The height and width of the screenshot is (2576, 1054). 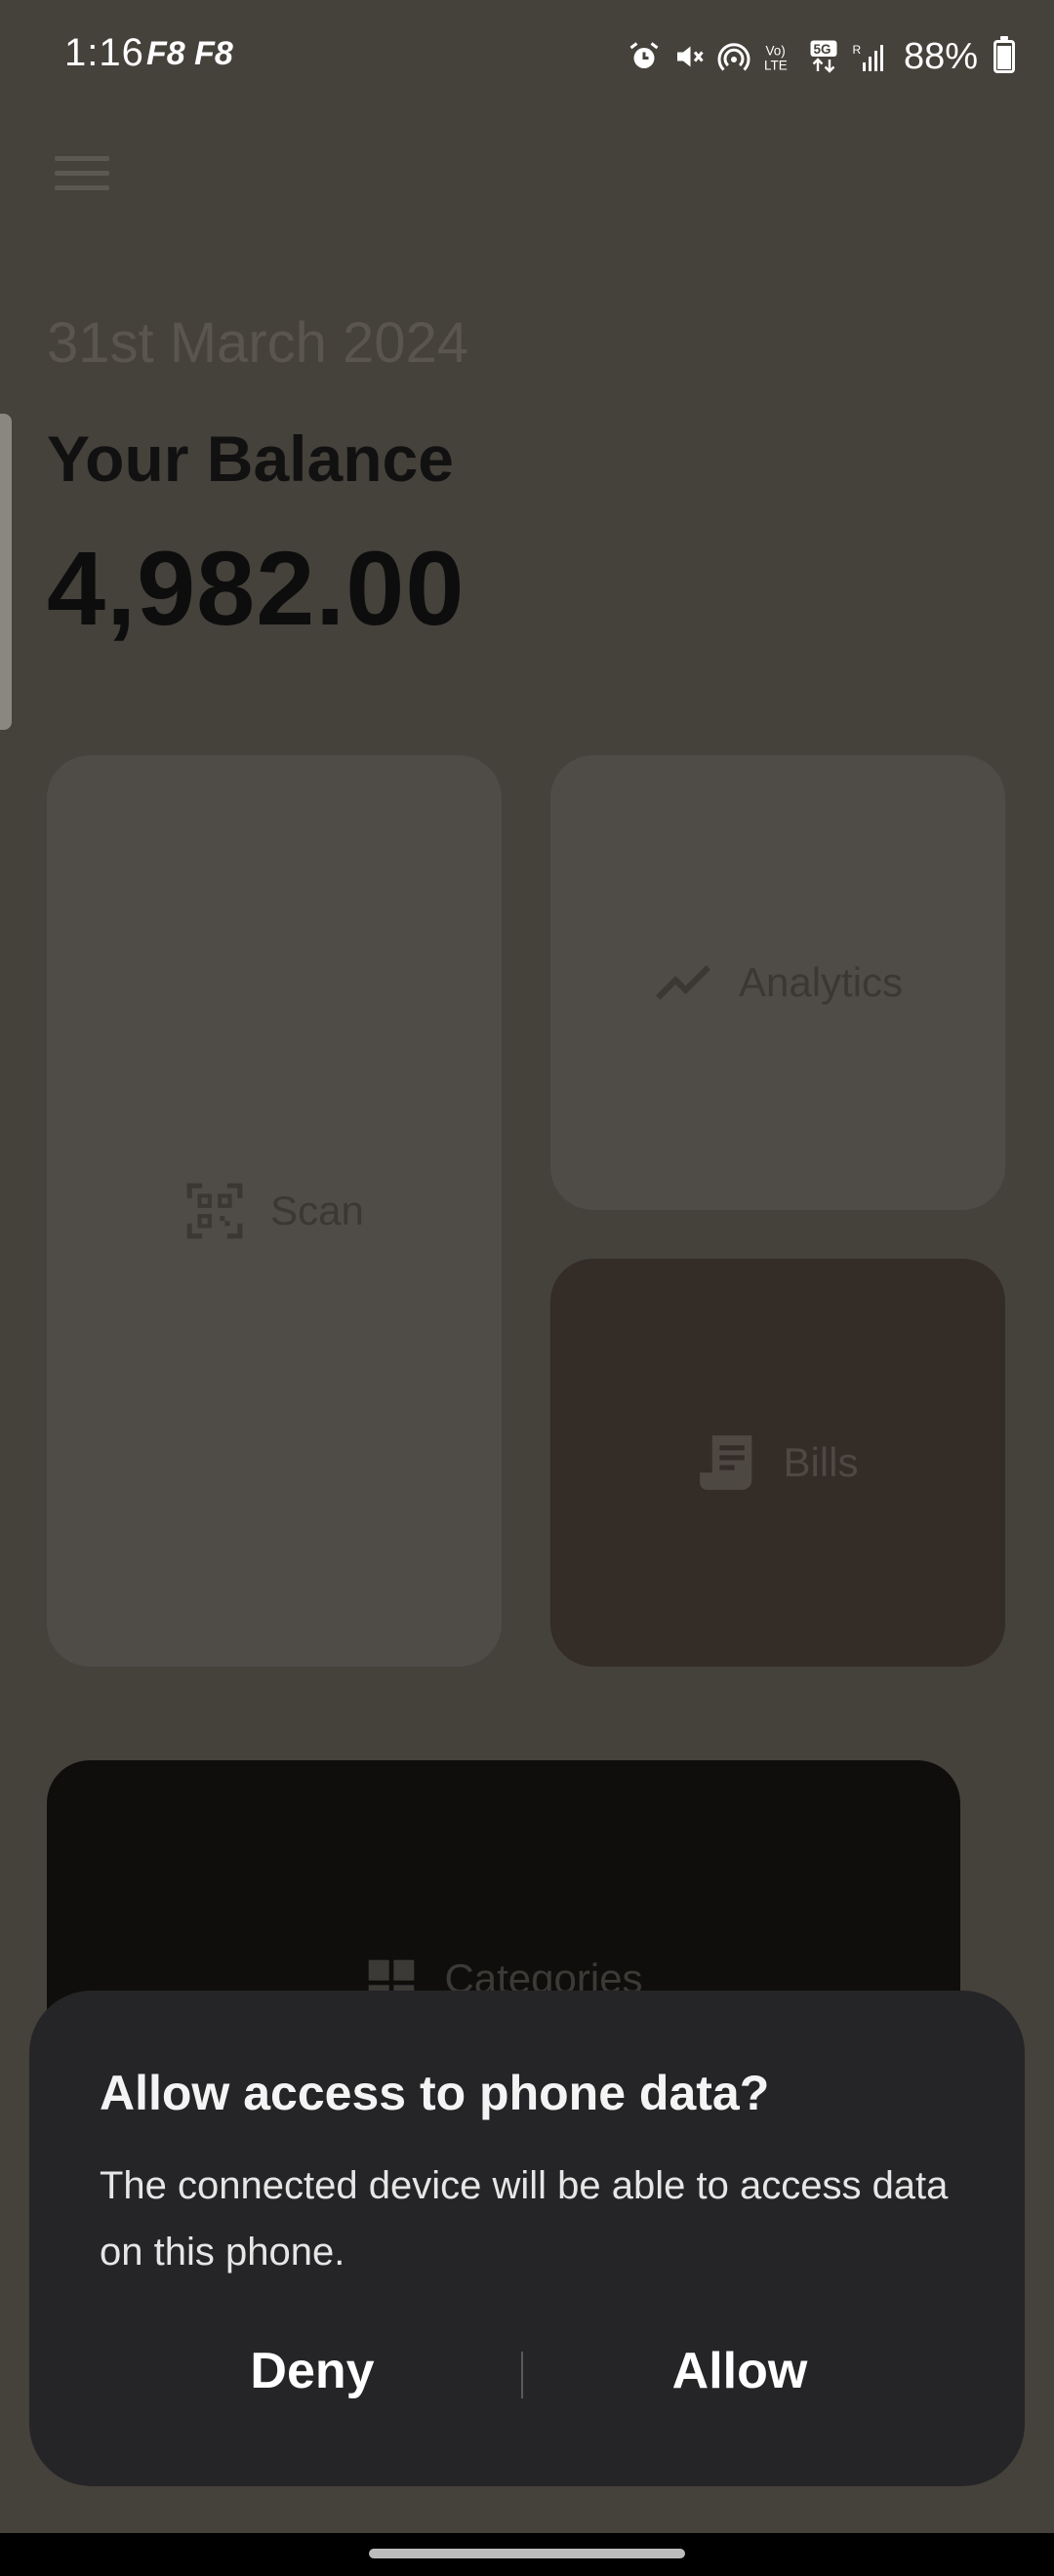 What do you see at coordinates (527, 2553) in the screenshot?
I see `home-gesture-handle` at bounding box center [527, 2553].